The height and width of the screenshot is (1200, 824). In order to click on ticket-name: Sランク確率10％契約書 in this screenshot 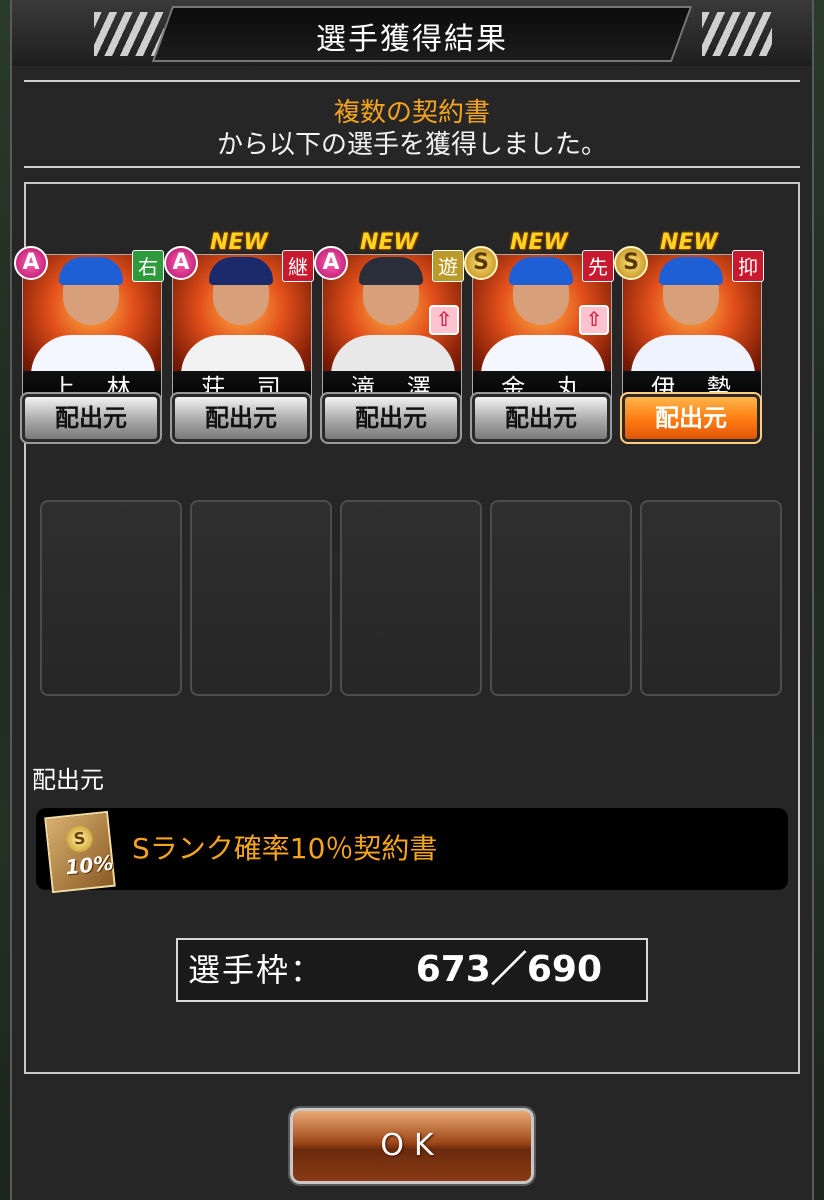, I will do `click(285, 848)`.